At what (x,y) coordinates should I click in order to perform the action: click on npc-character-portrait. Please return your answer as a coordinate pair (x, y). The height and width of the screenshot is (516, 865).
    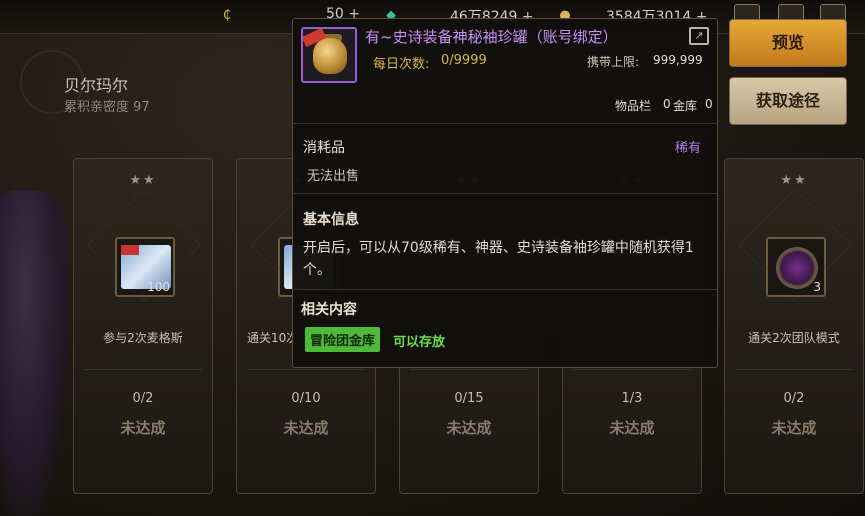
    Looking at the image, I should click on (35, 353).